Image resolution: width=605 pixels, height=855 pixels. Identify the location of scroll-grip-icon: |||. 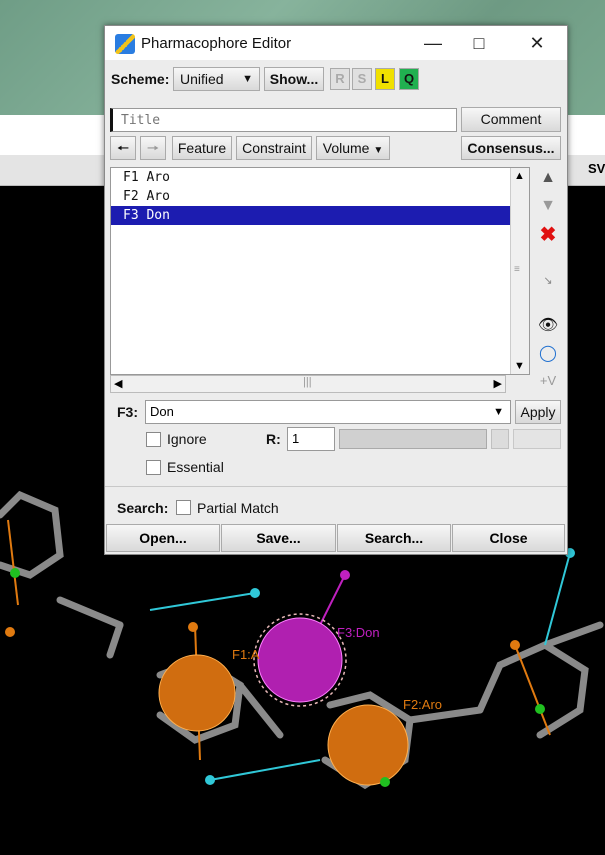
(307, 382).